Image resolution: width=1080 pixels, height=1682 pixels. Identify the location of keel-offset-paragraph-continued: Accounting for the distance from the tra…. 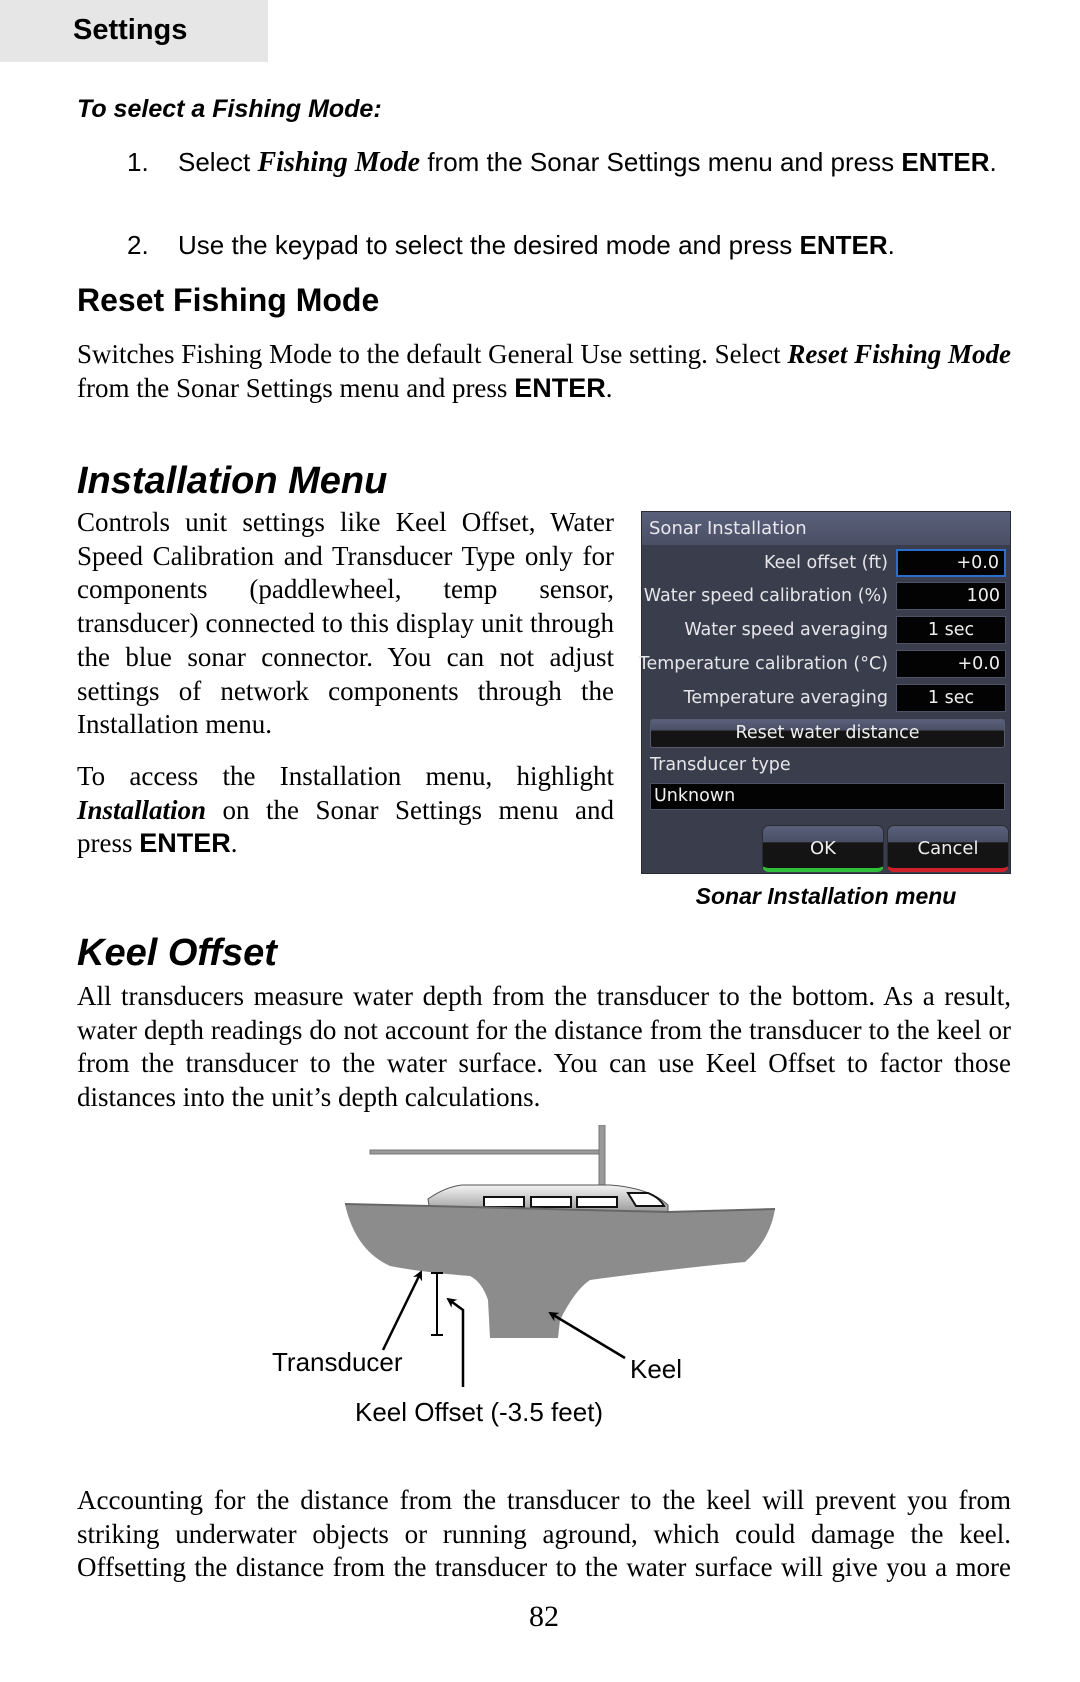
(544, 1534).